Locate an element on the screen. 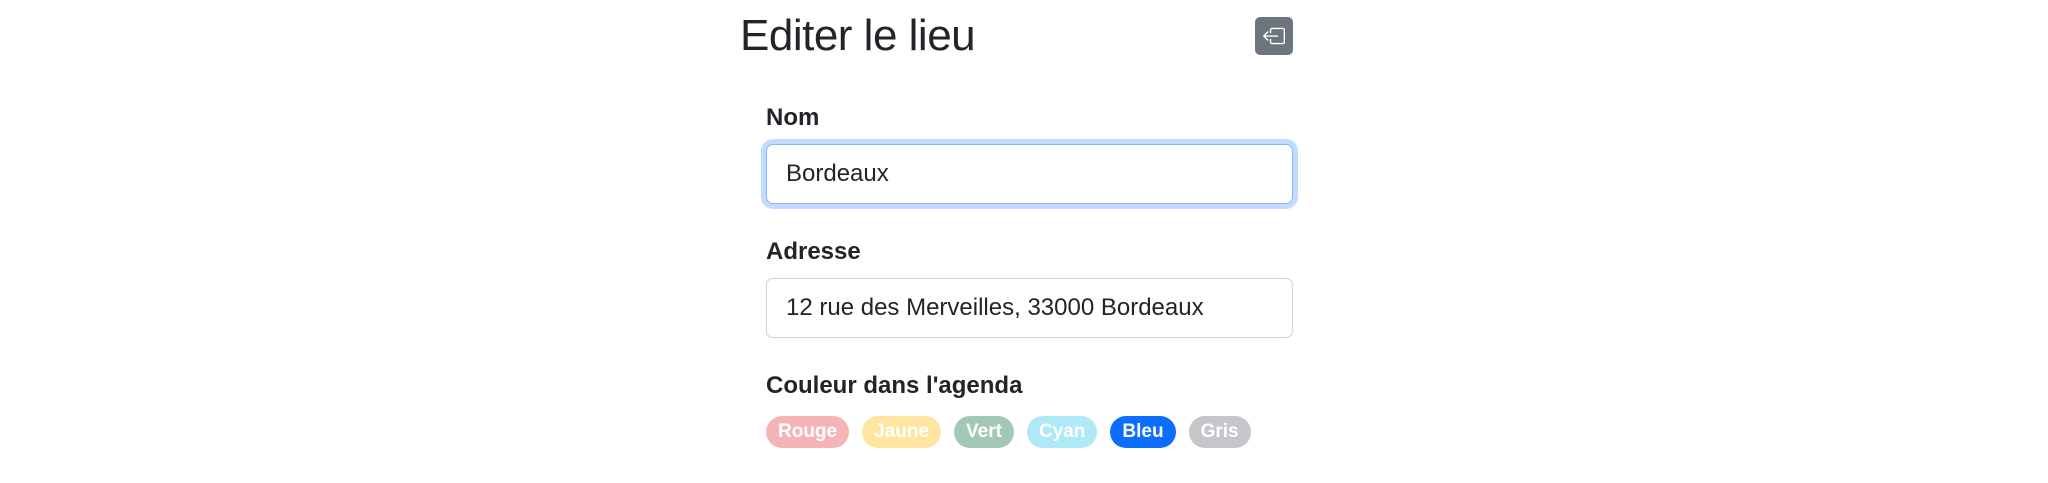 This screenshot has height=483, width=2048. color-option-vert: Vert is located at coordinates (984, 432).